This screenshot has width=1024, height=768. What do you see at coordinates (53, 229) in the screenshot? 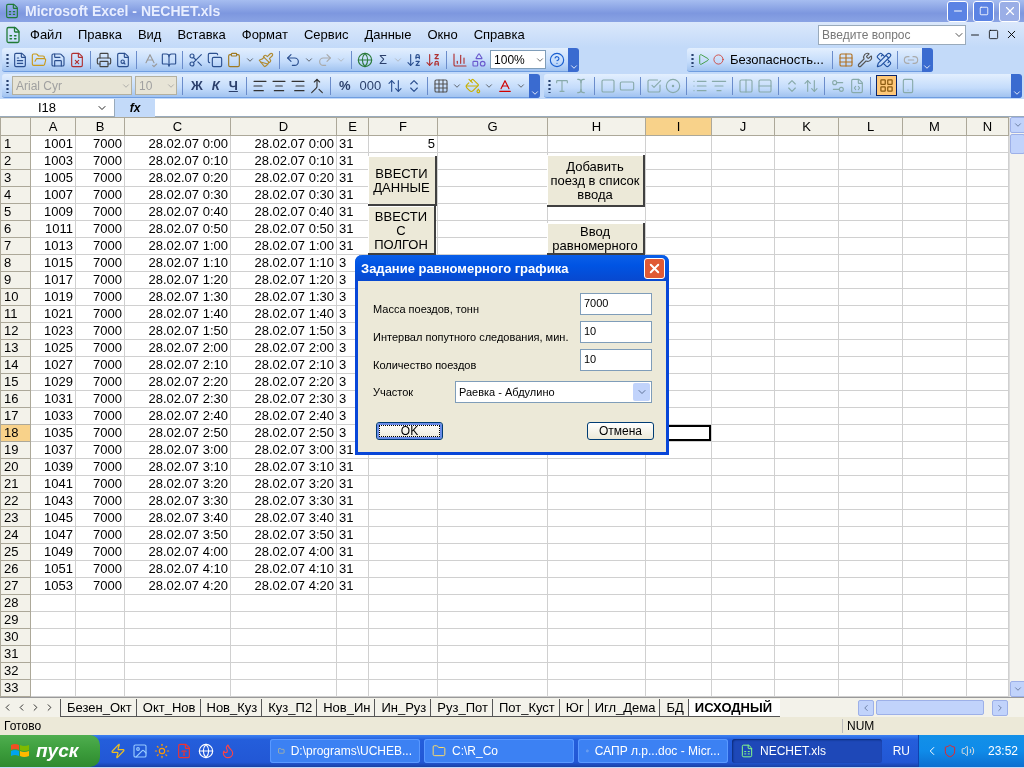
I see `table-cell: 1011` at bounding box center [53, 229].